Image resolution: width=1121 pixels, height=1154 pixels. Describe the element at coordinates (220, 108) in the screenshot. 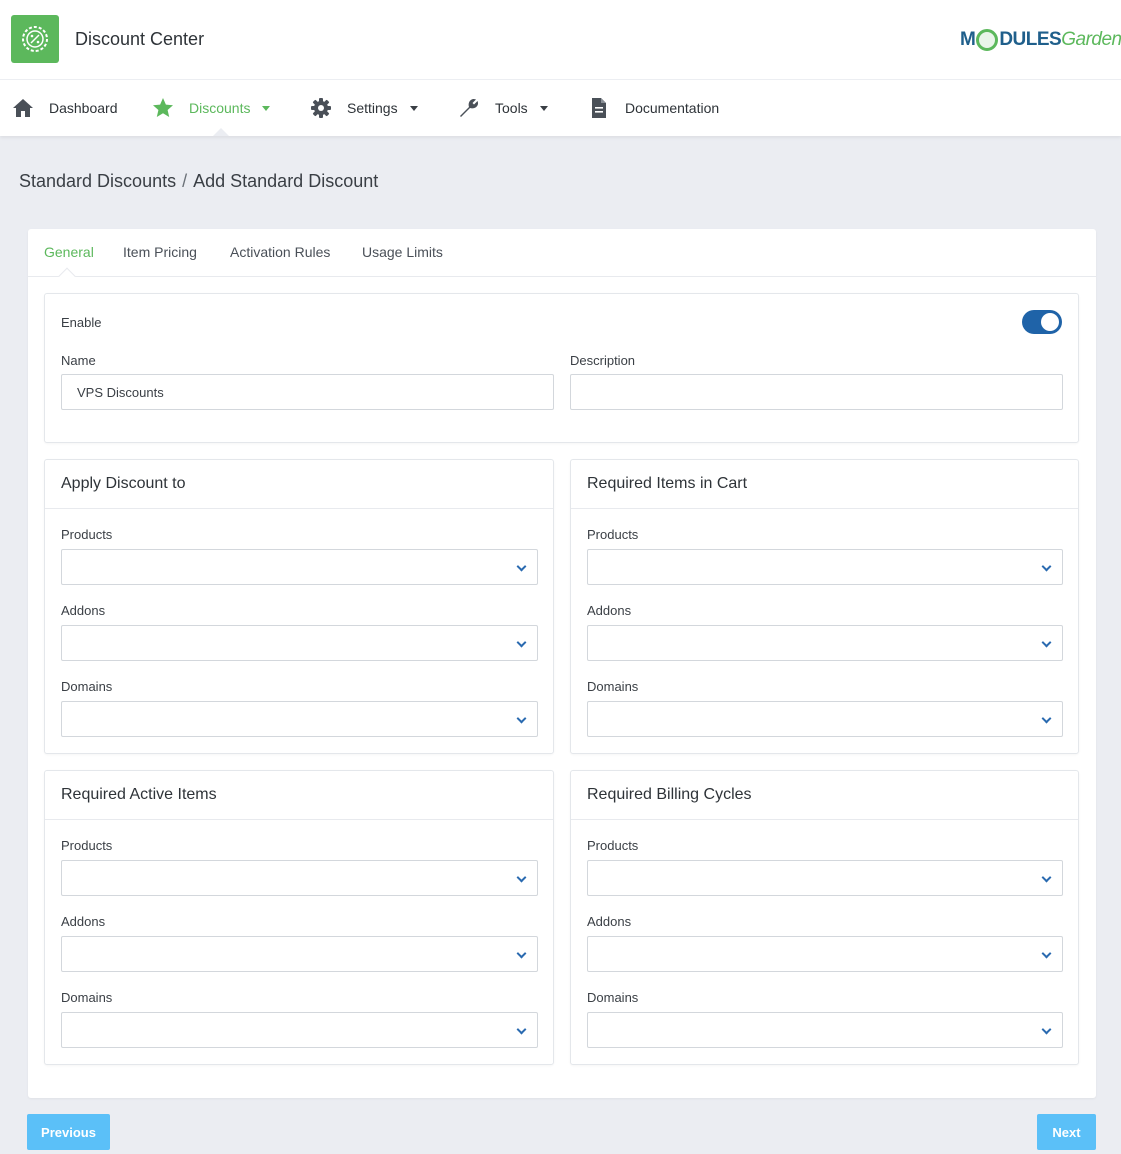

I see `nav-discounts-label: Discounts` at that location.